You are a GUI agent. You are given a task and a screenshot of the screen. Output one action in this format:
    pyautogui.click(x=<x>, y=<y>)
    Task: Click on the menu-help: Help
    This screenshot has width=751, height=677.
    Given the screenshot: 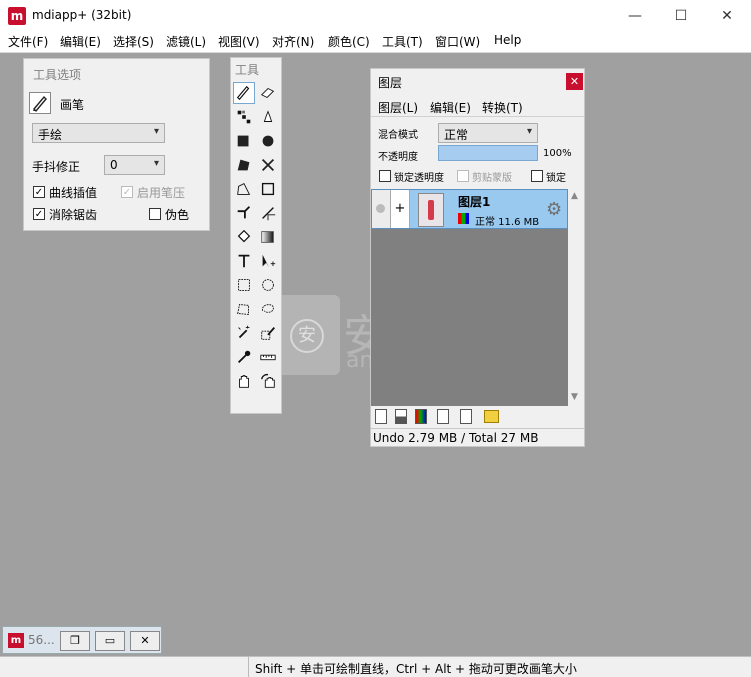 What is the action you would take?
    pyautogui.click(x=507, y=40)
    